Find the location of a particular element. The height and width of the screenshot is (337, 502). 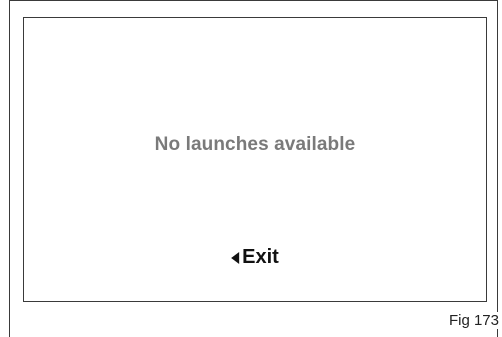

no-launches-message: No launches available is located at coordinates (255, 144).